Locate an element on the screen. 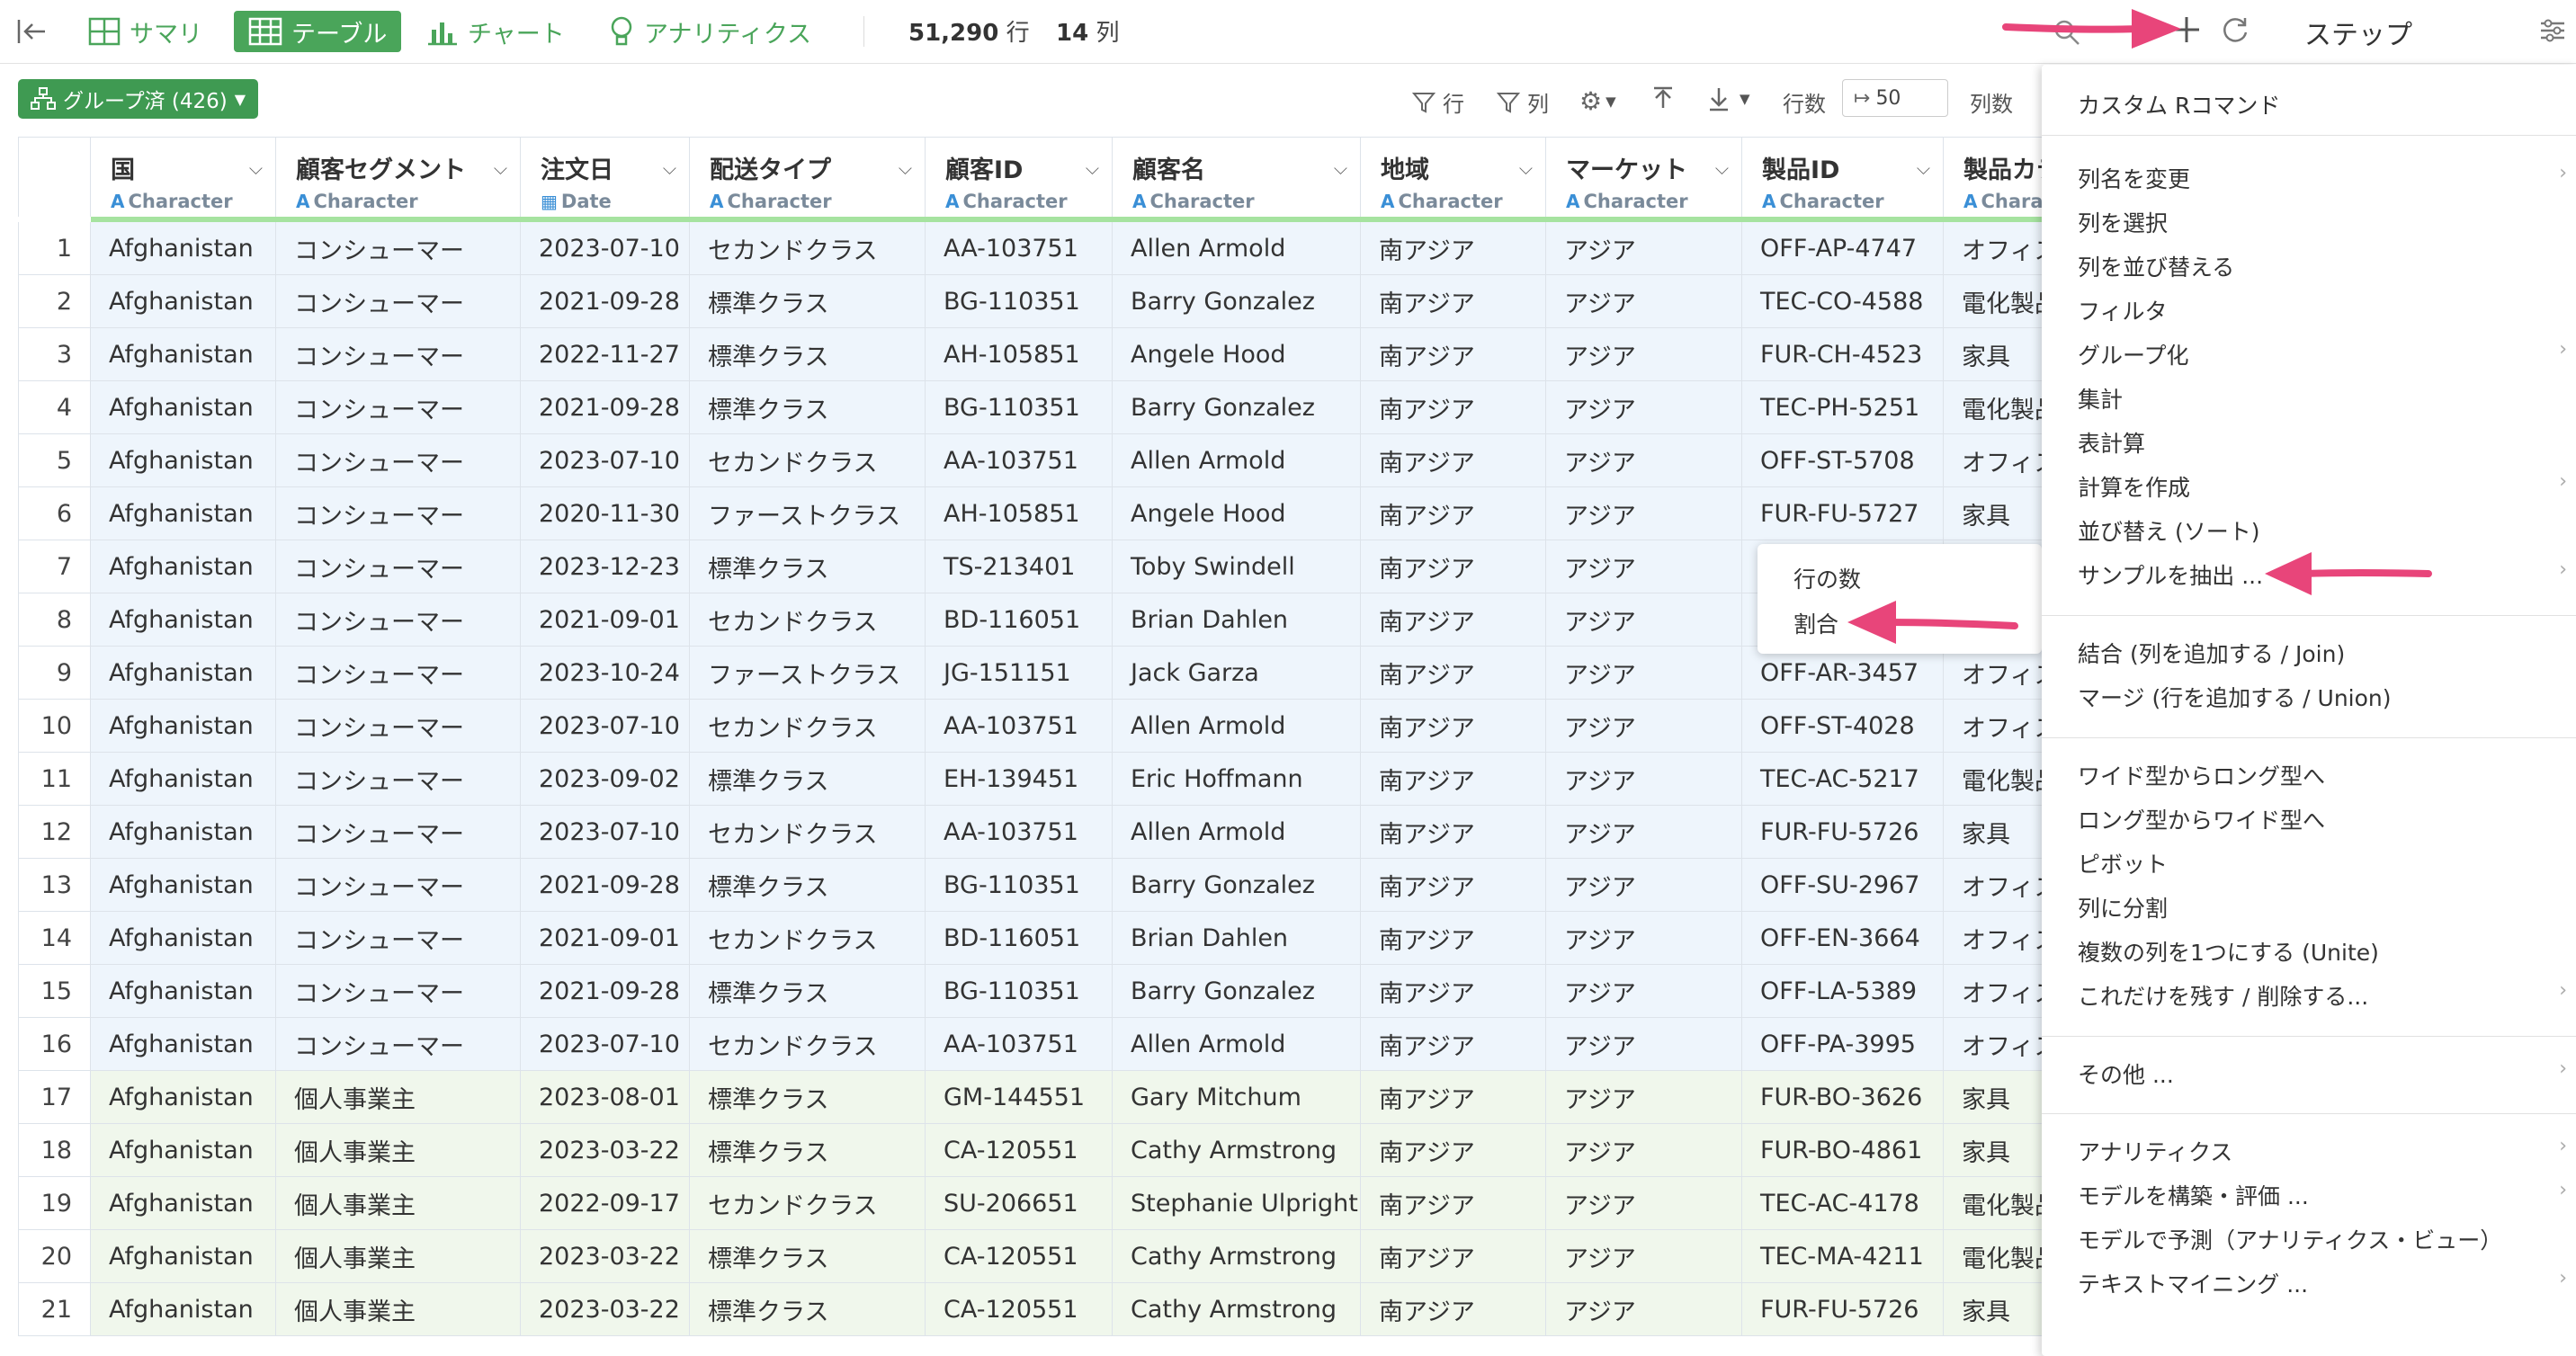 The height and width of the screenshot is (1356, 2576). menu-item-join: 結合 (列を追加する / Join) is located at coordinates (2211, 653).